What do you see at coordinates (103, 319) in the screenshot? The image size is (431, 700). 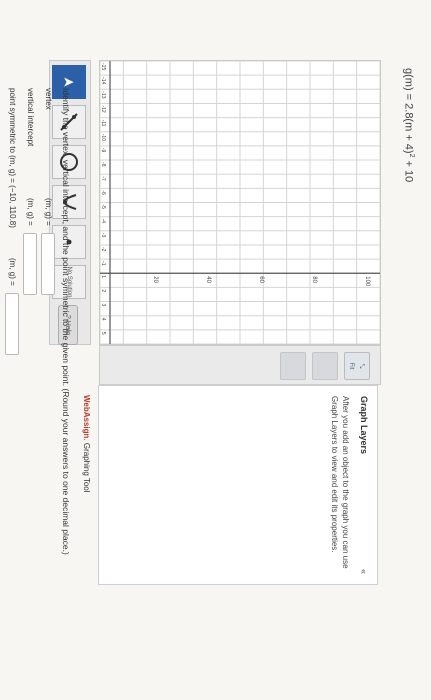 I see `x-tick-label: 4` at bounding box center [103, 319].